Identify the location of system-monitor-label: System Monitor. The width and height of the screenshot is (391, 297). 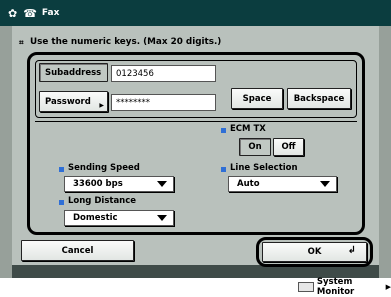
(335, 287).